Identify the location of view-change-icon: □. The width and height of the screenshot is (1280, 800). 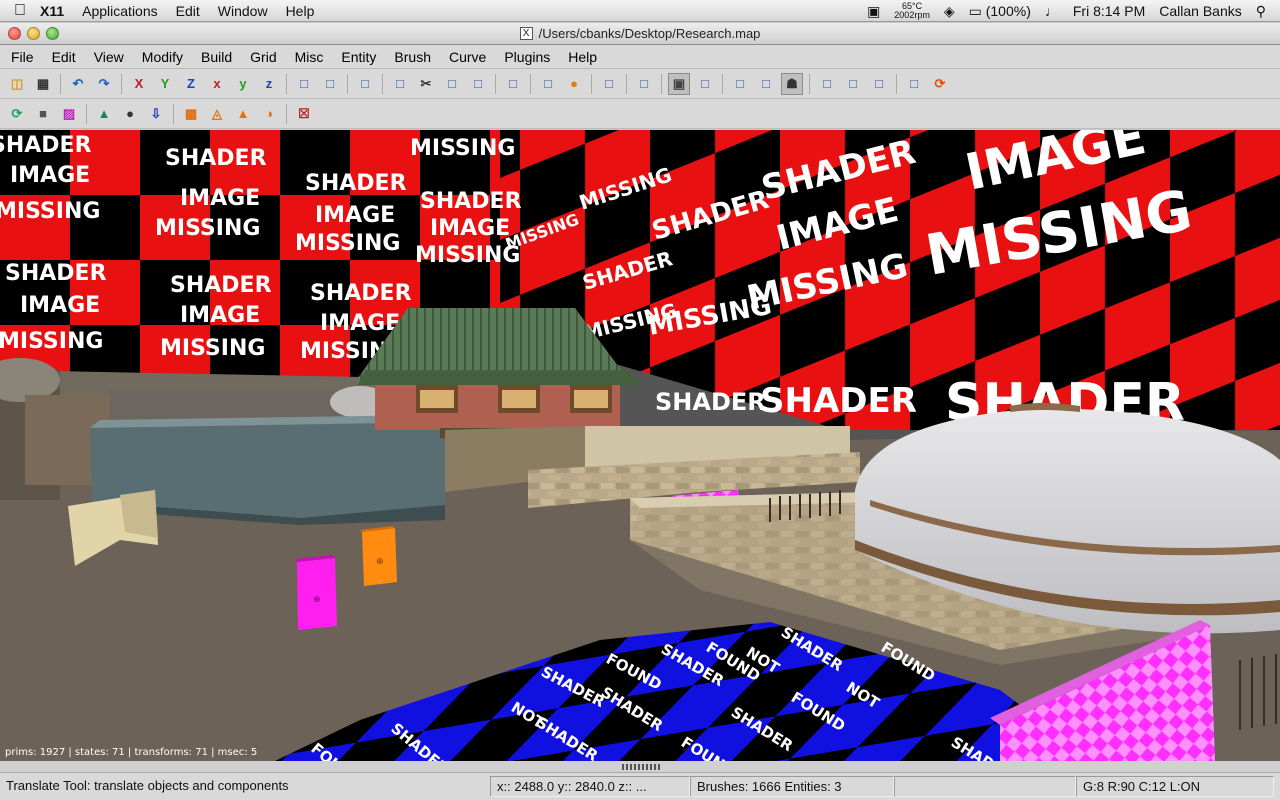
(609, 83).